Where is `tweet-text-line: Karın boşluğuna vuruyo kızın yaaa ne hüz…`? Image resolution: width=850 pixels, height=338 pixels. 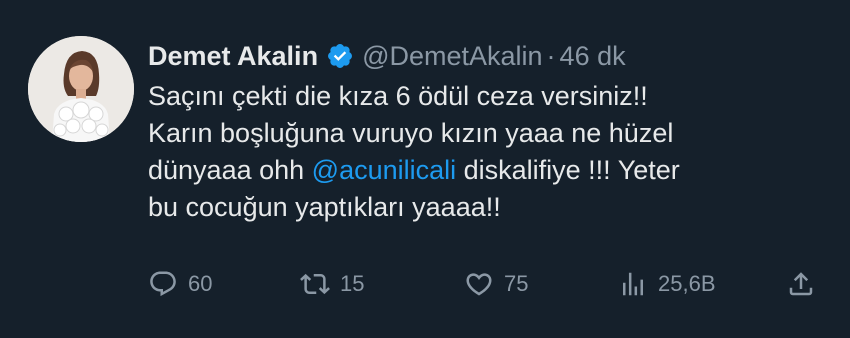 tweet-text-line: Karın boşluğuna vuruyo kızın yaaa ne hüz… is located at coordinates (411, 133).